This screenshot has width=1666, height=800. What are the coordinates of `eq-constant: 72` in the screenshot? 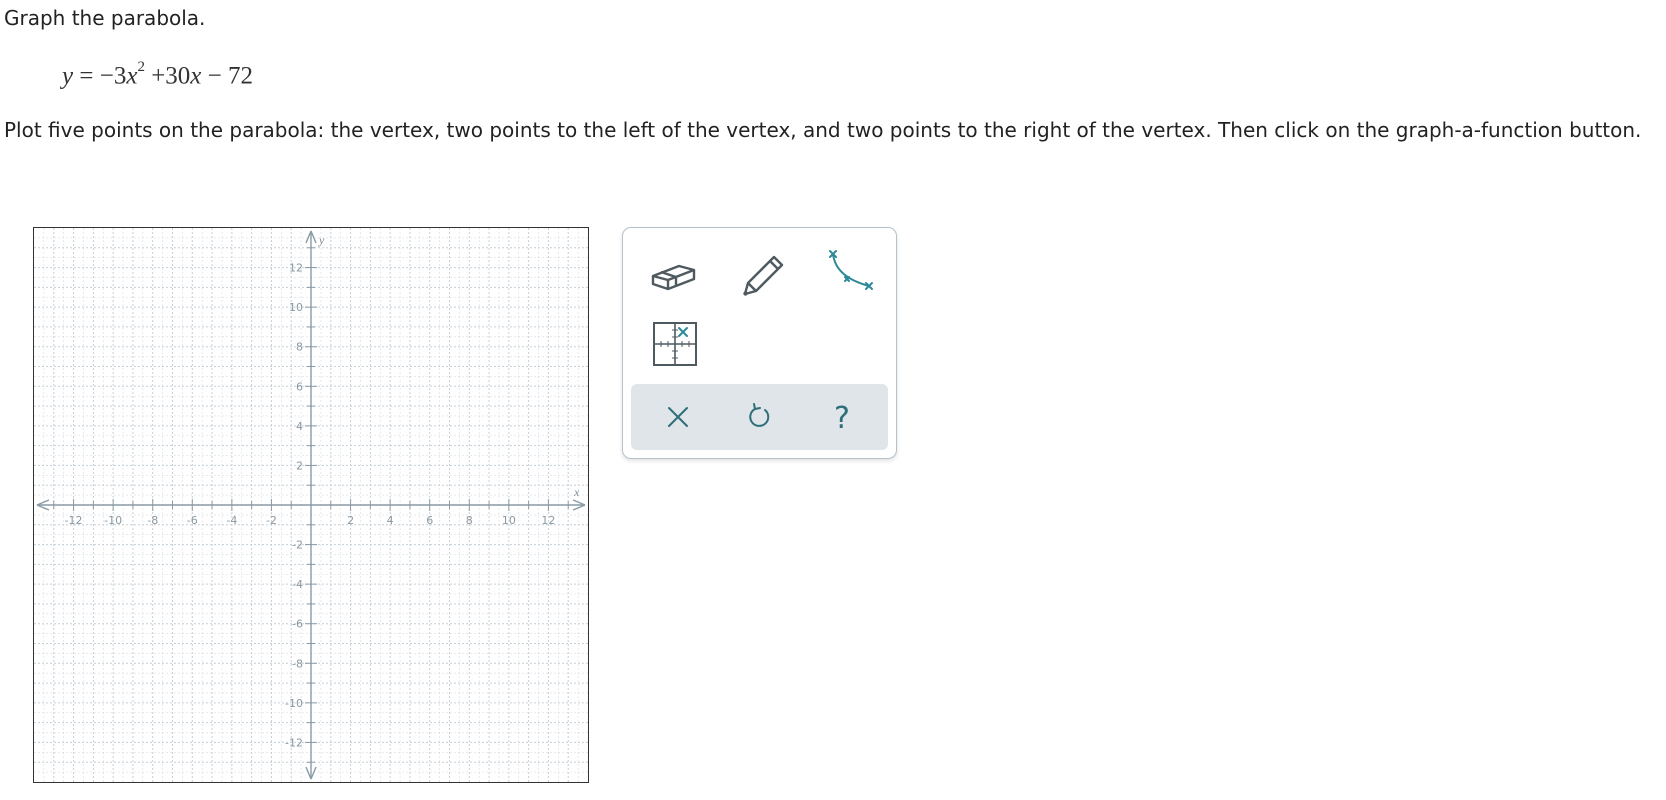 It's located at (241, 76).